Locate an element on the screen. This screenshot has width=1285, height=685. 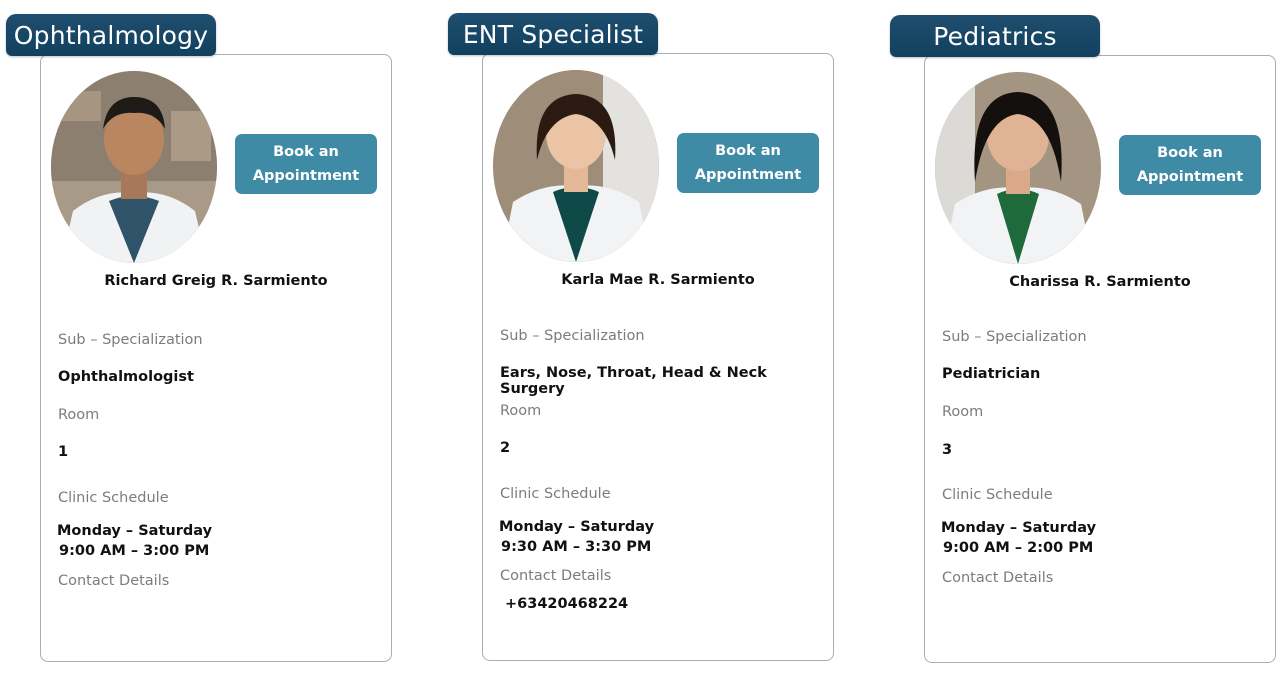
specialty-tab: Ophthalmology is located at coordinates (111, 35).